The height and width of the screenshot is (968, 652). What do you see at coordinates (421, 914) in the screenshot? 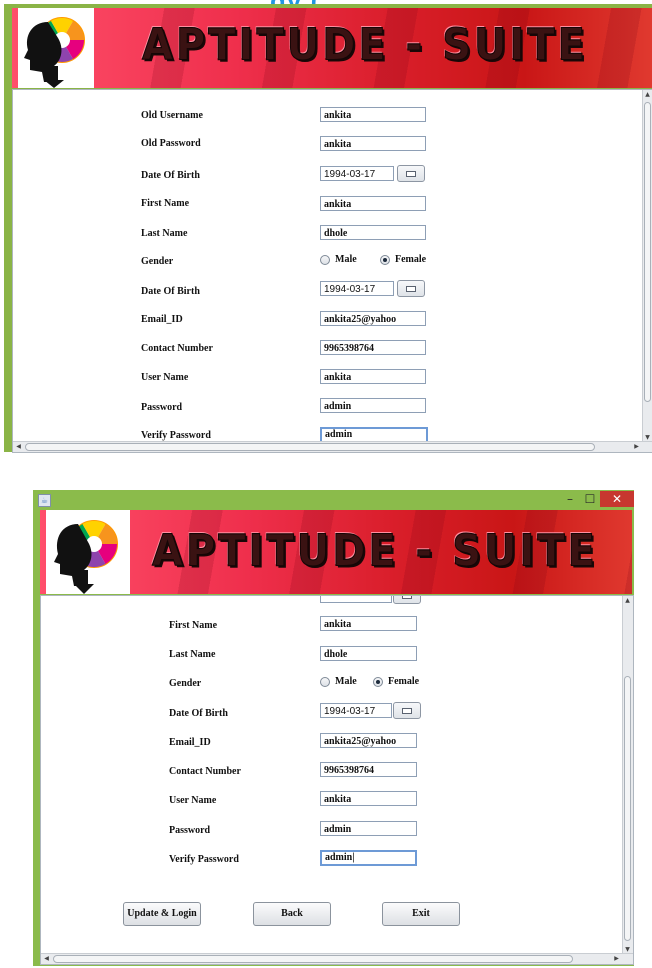
I see `exit-button: Exit` at bounding box center [421, 914].